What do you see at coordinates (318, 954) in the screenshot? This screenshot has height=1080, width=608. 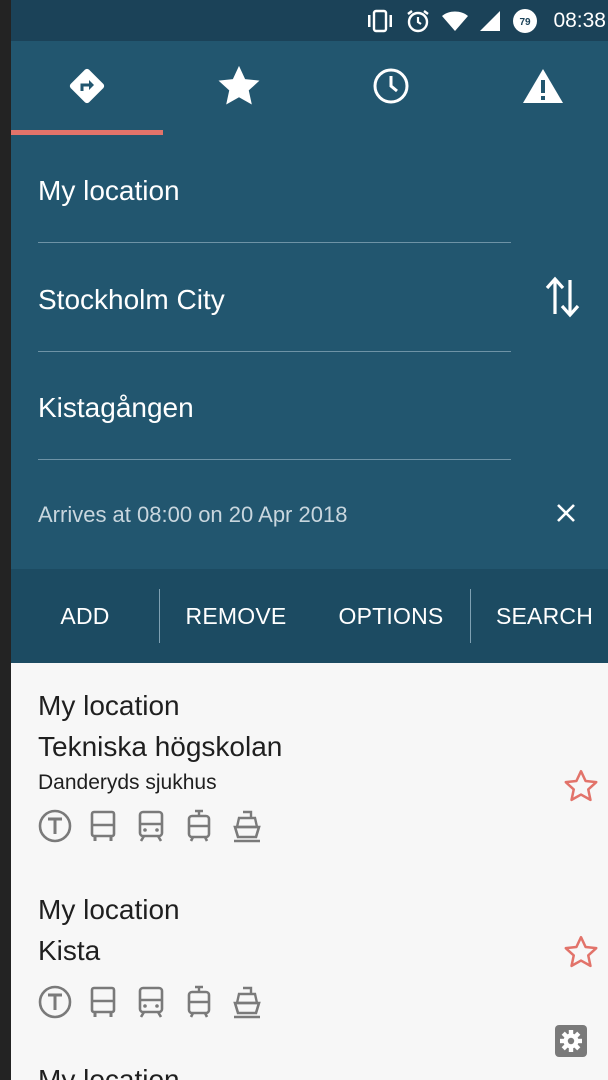 I see `list-item: My location Kista` at bounding box center [318, 954].